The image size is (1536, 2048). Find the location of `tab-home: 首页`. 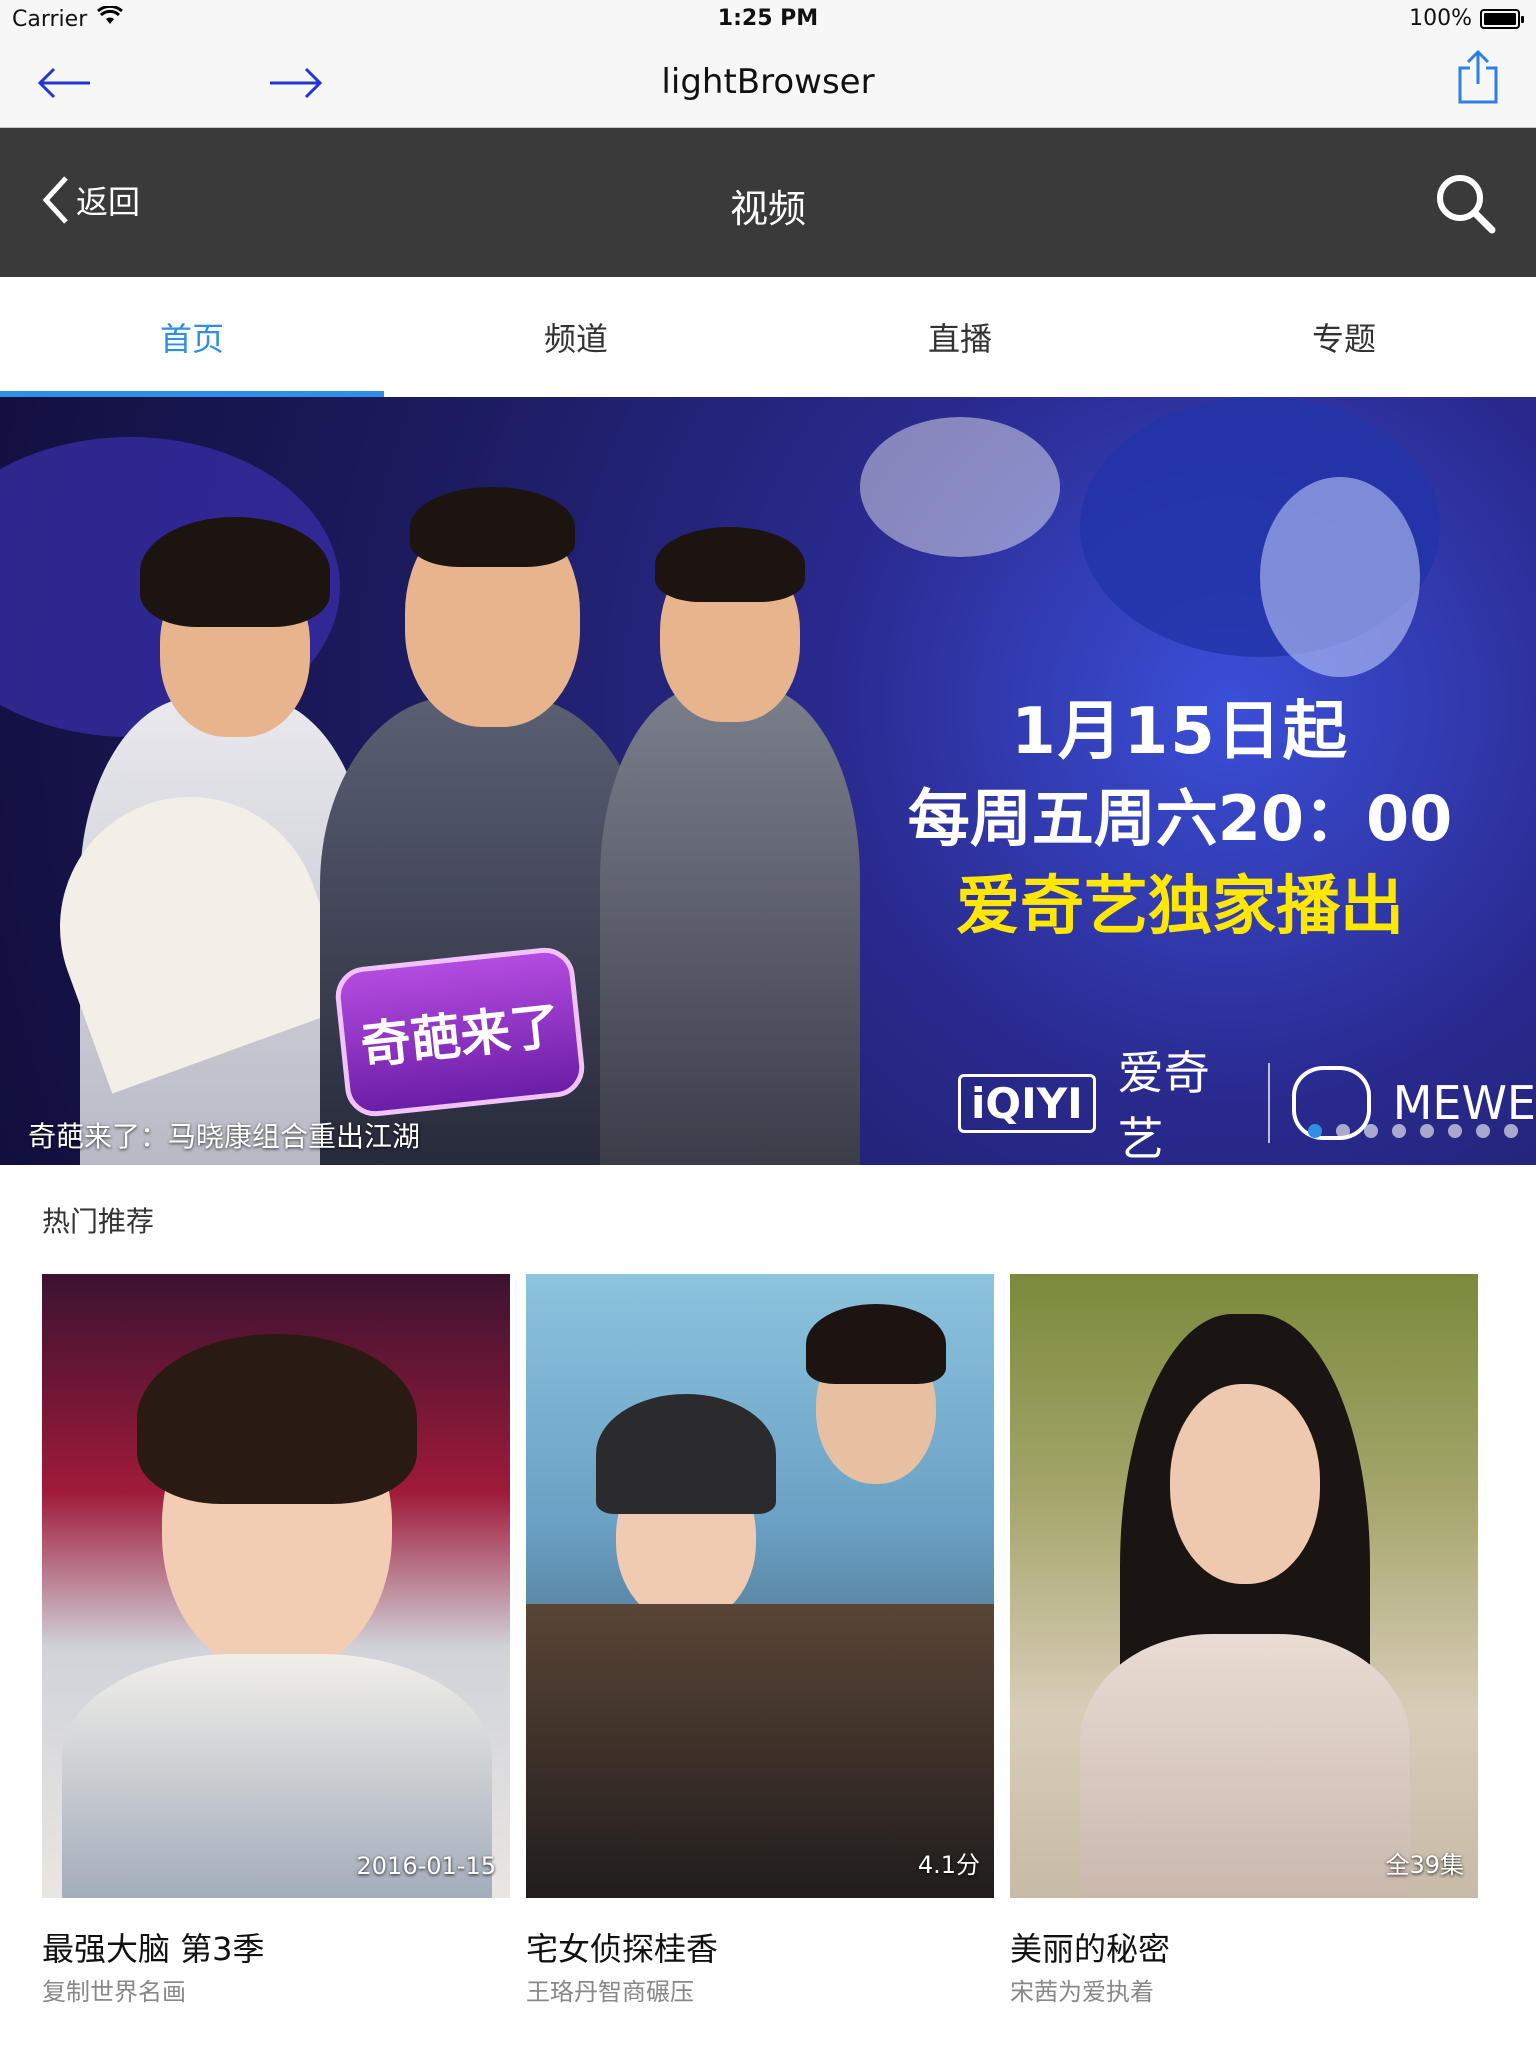

tab-home: 首页 is located at coordinates (192, 337).